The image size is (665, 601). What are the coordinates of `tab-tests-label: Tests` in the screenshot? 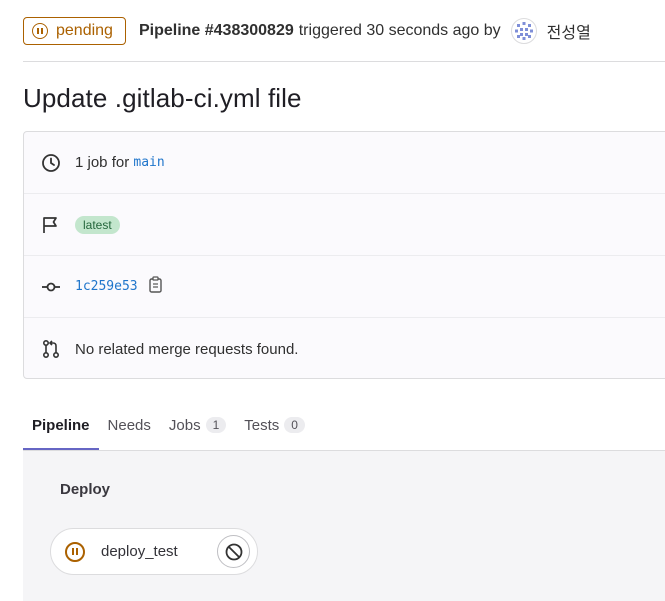 It's located at (262, 425).